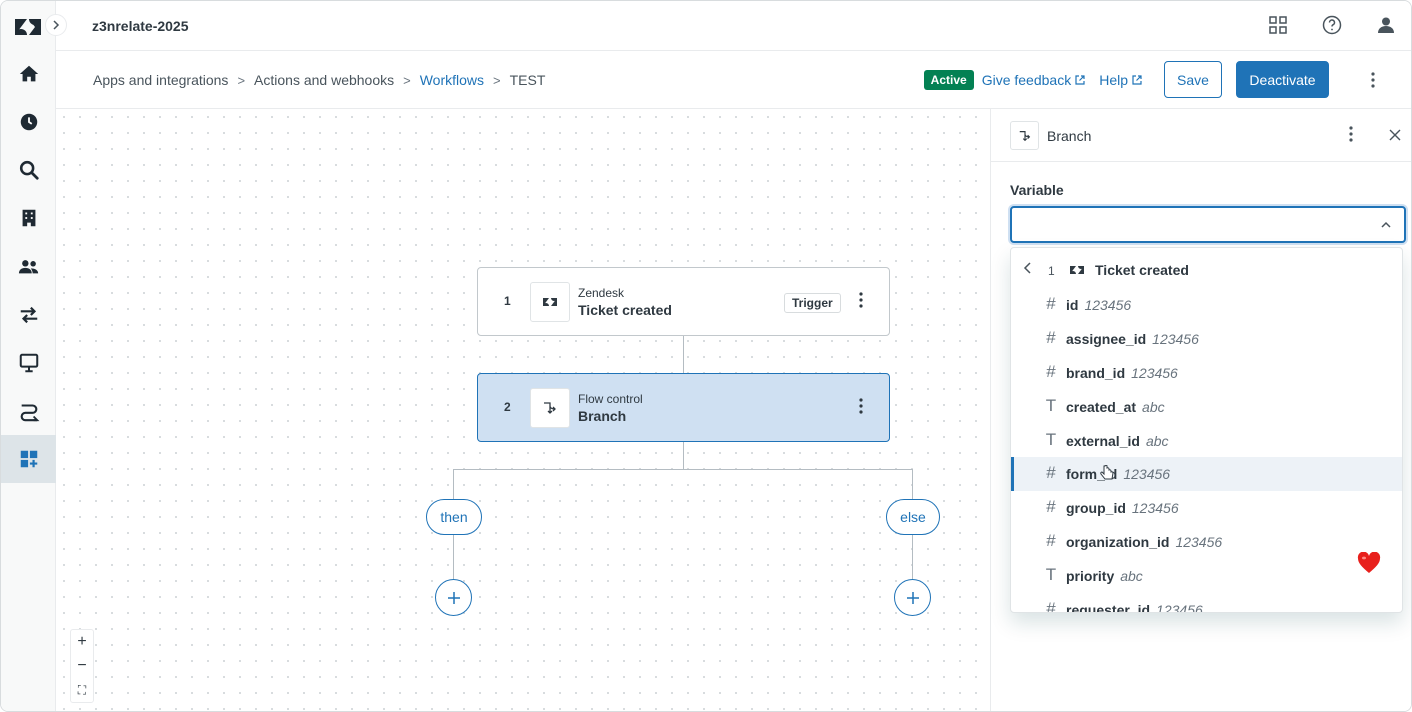 The width and height of the screenshot is (1412, 712). I want to click on zendesk-icon, so click(550, 302).